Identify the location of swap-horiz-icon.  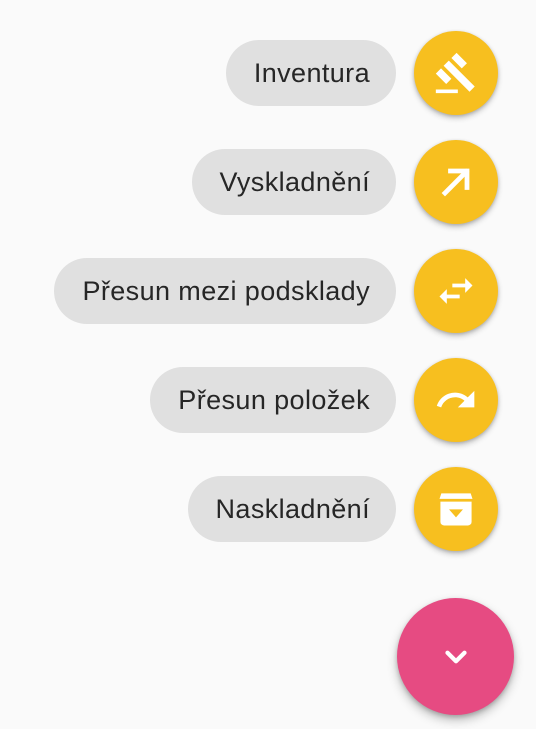
(456, 291).